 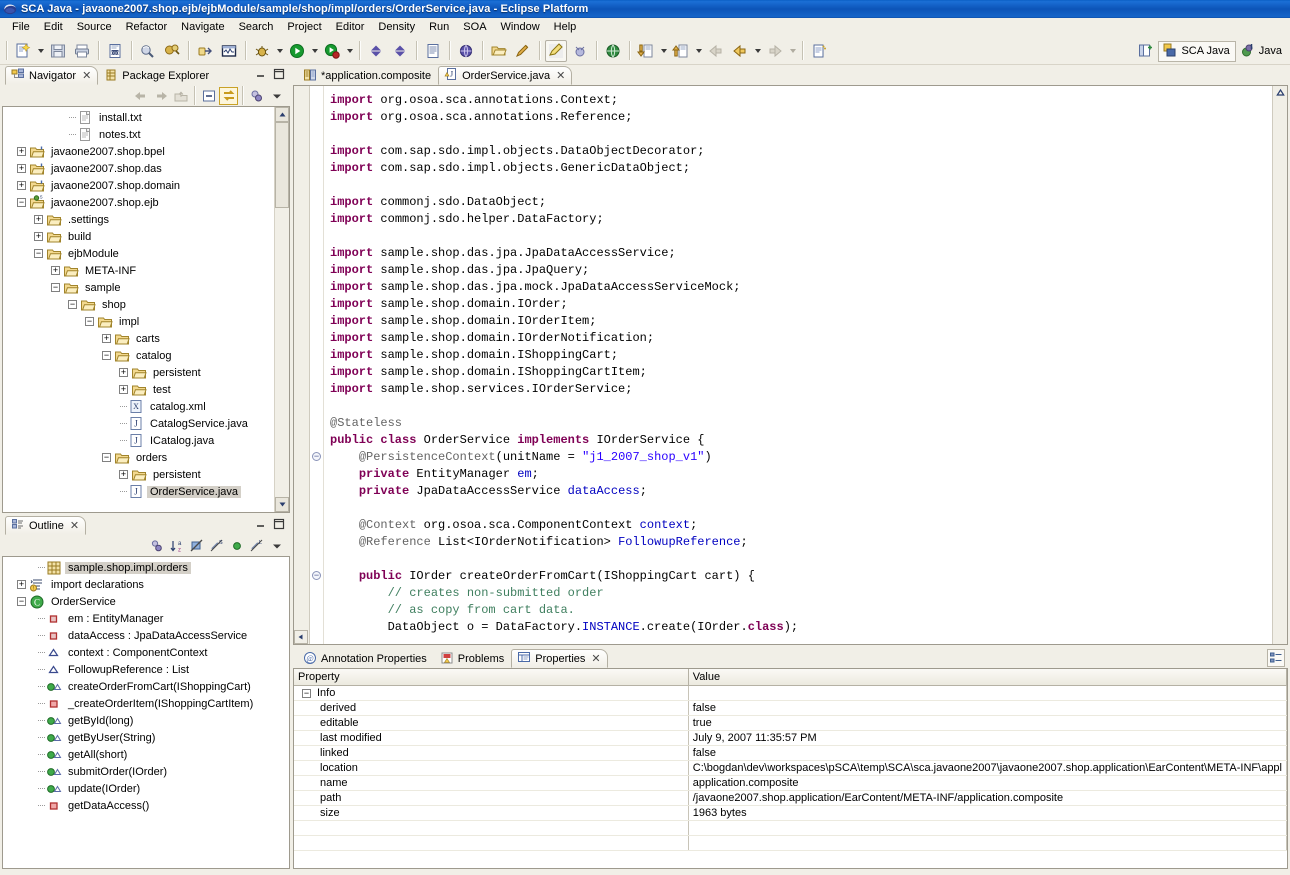 I want to click on table-row: linked false, so click(x=790, y=753).